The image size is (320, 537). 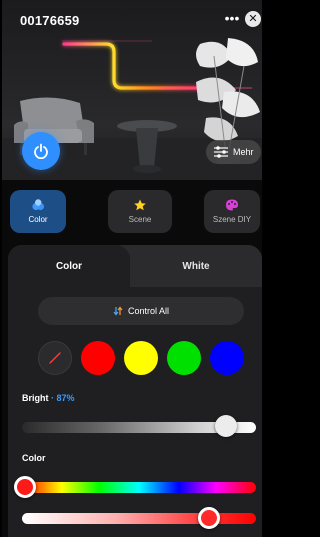 What do you see at coordinates (98, 358) in the screenshot?
I see `swatch-red` at bounding box center [98, 358].